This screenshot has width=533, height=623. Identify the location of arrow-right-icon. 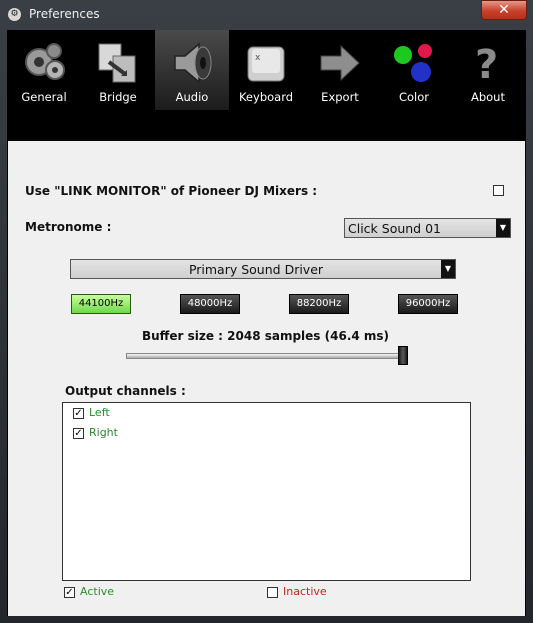
(340, 63).